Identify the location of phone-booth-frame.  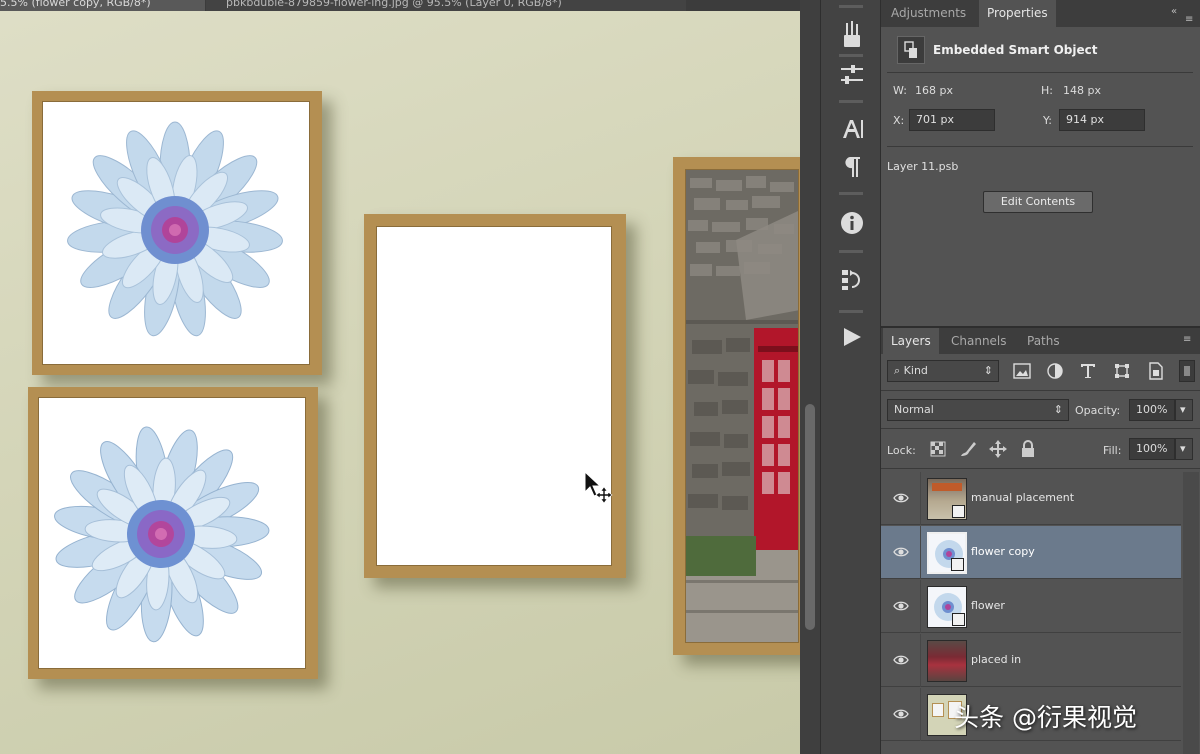
(736, 406).